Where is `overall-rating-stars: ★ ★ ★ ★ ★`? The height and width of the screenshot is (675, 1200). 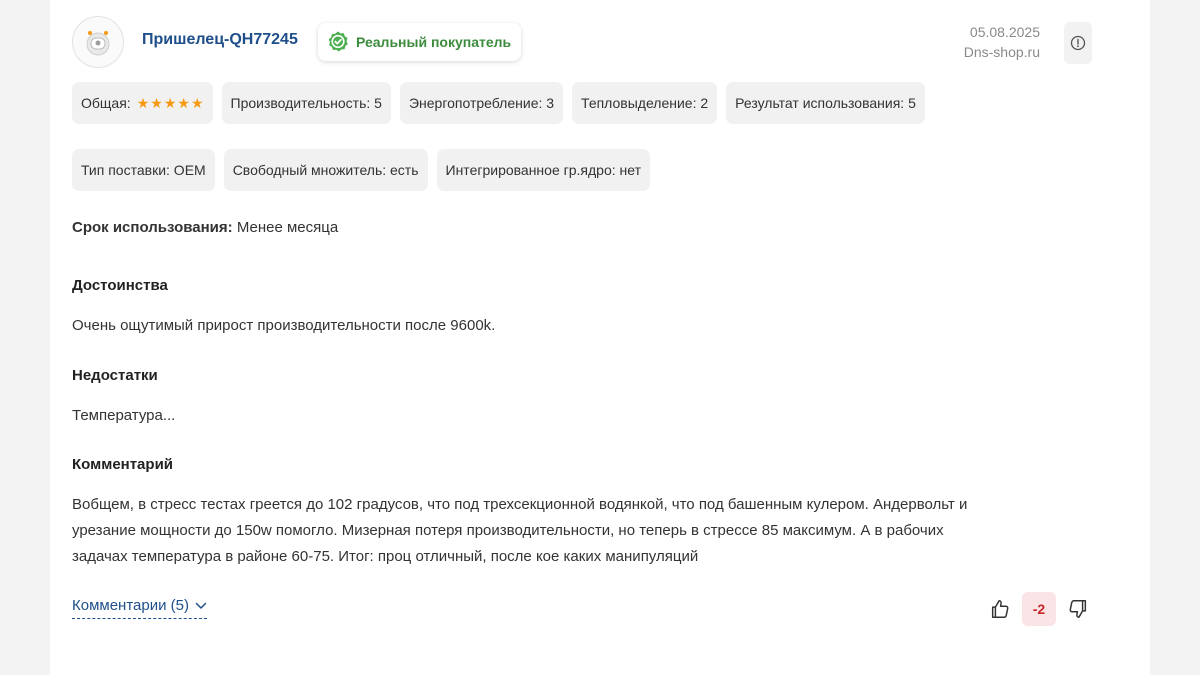
overall-rating-stars: ★ ★ ★ ★ ★ is located at coordinates (170, 103).